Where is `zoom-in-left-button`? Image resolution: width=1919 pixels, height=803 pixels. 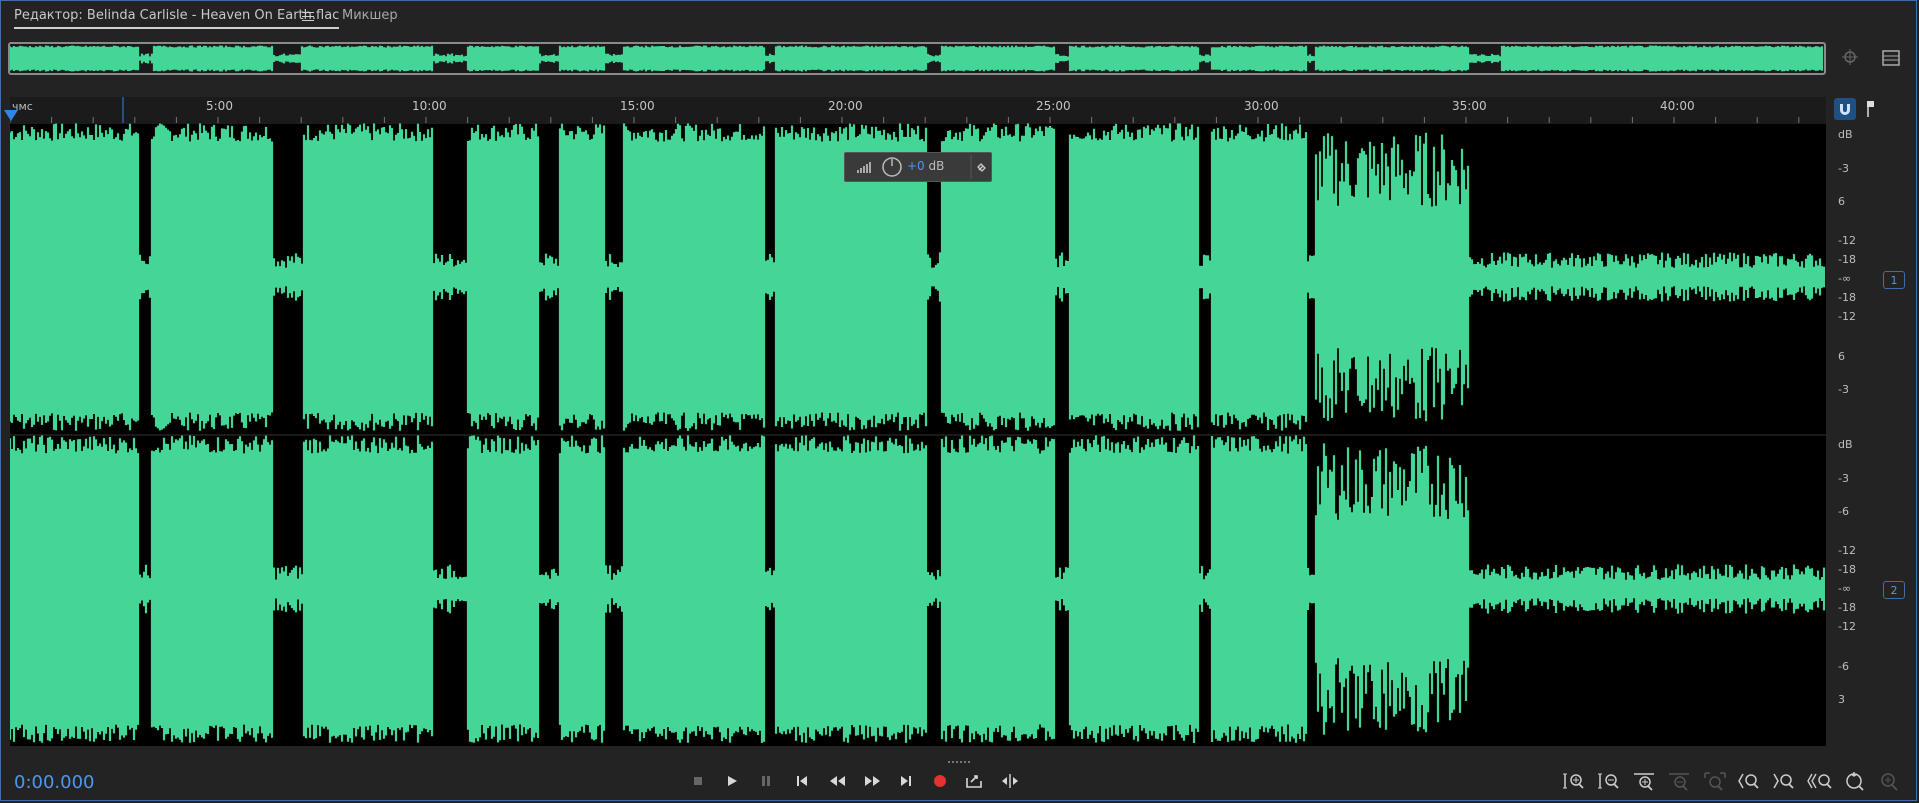 zoom-in-left-button is located at coordinates (1750, 781).